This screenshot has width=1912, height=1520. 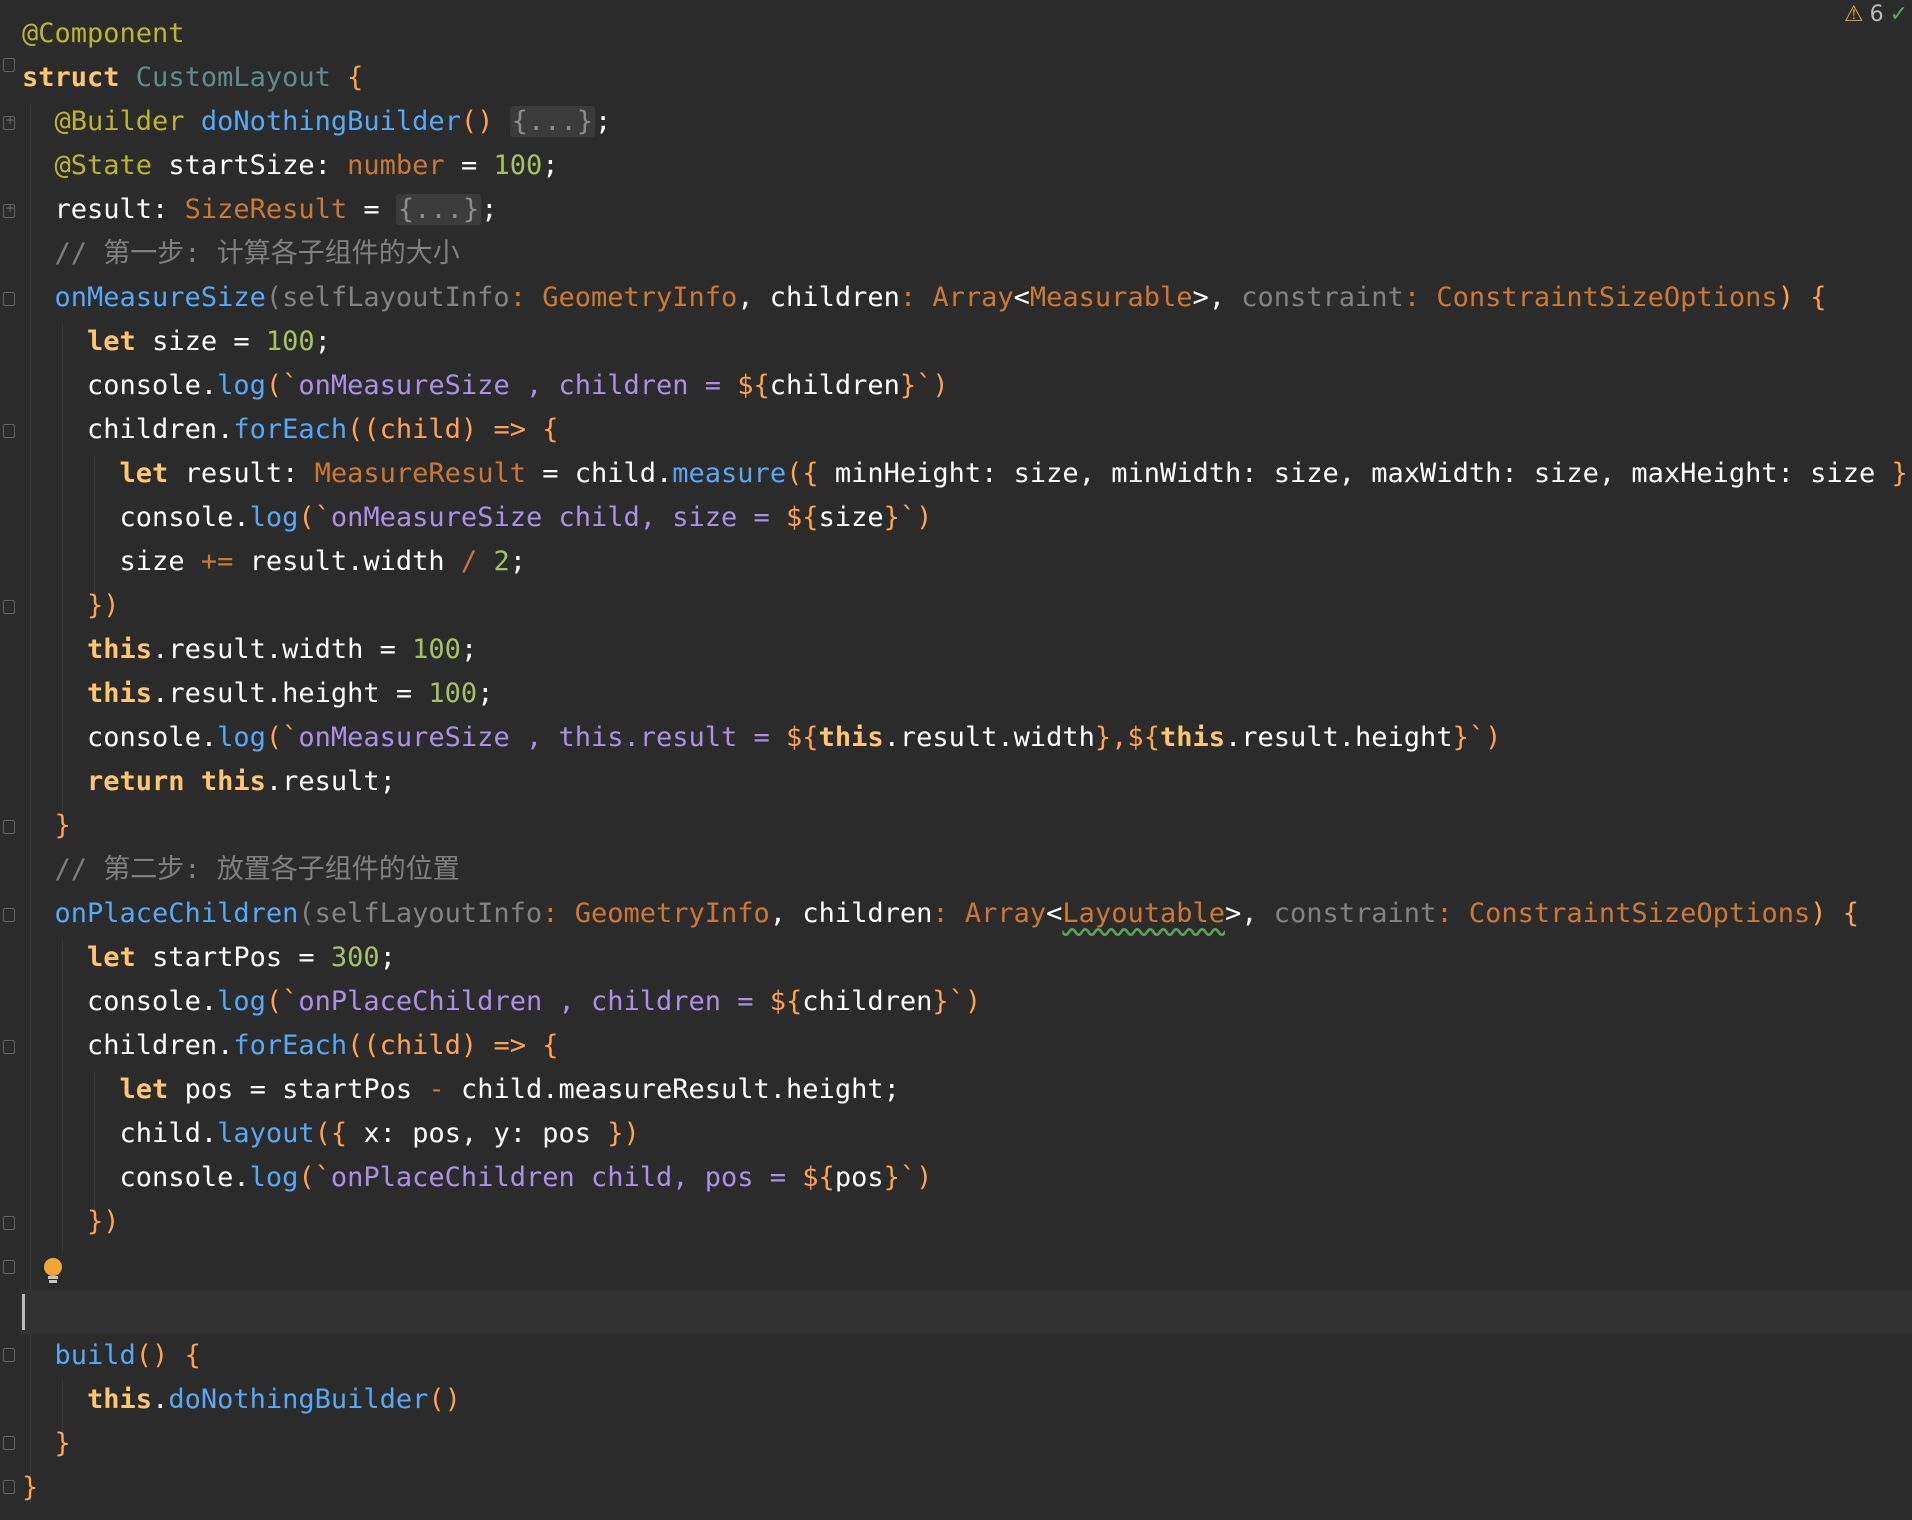 What do you see at coordinates (322, 561) in the screenshot?
I see `code-line: size += result.width / 2;` at bounding box center [322, 561].